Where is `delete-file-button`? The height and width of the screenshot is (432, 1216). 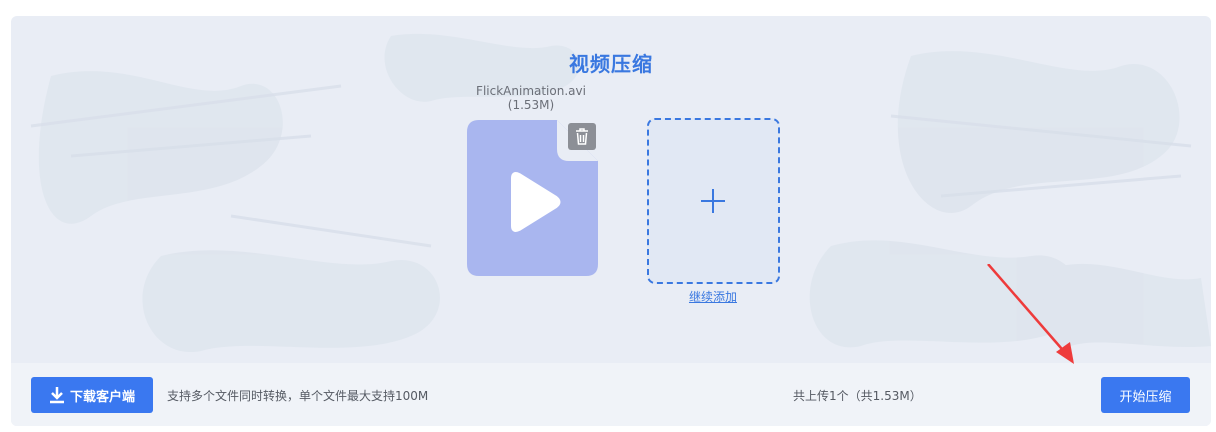
delete-file-button is located at coordinates (582, 136).